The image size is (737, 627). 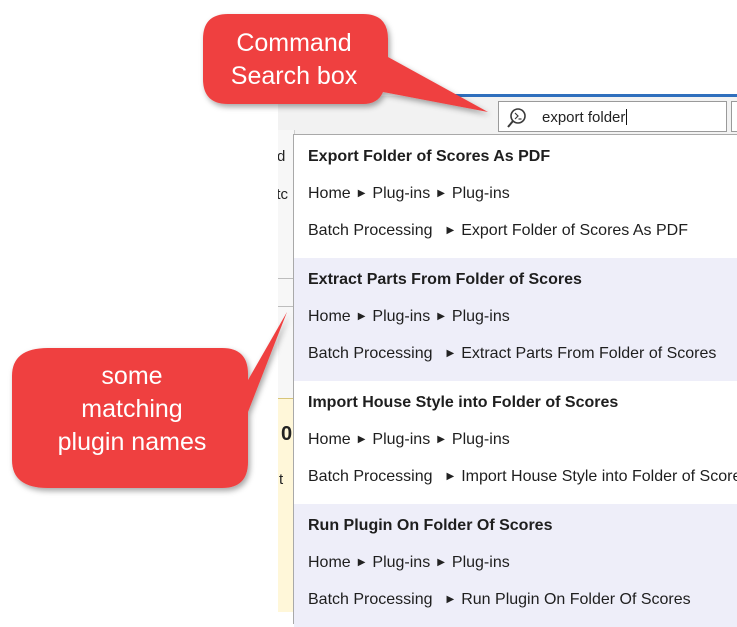 I want to click on command-search-callout-text: Command Search box, so click(x=294, y=59).